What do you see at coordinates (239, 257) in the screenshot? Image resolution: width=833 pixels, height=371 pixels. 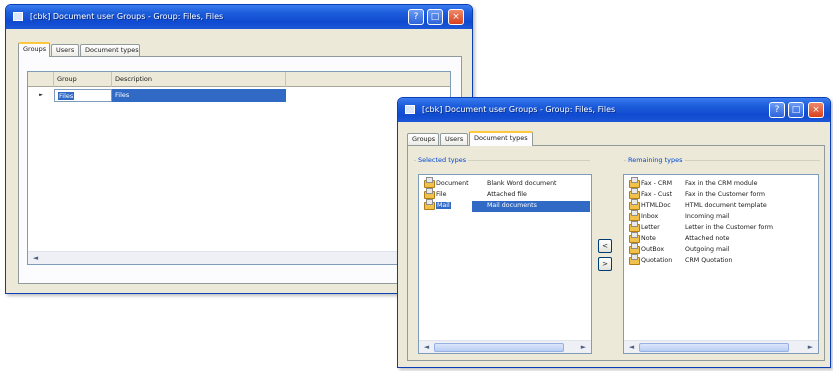 I see `grid-horizontal-scrollbar: ◄` at bounding box center [239, 257].